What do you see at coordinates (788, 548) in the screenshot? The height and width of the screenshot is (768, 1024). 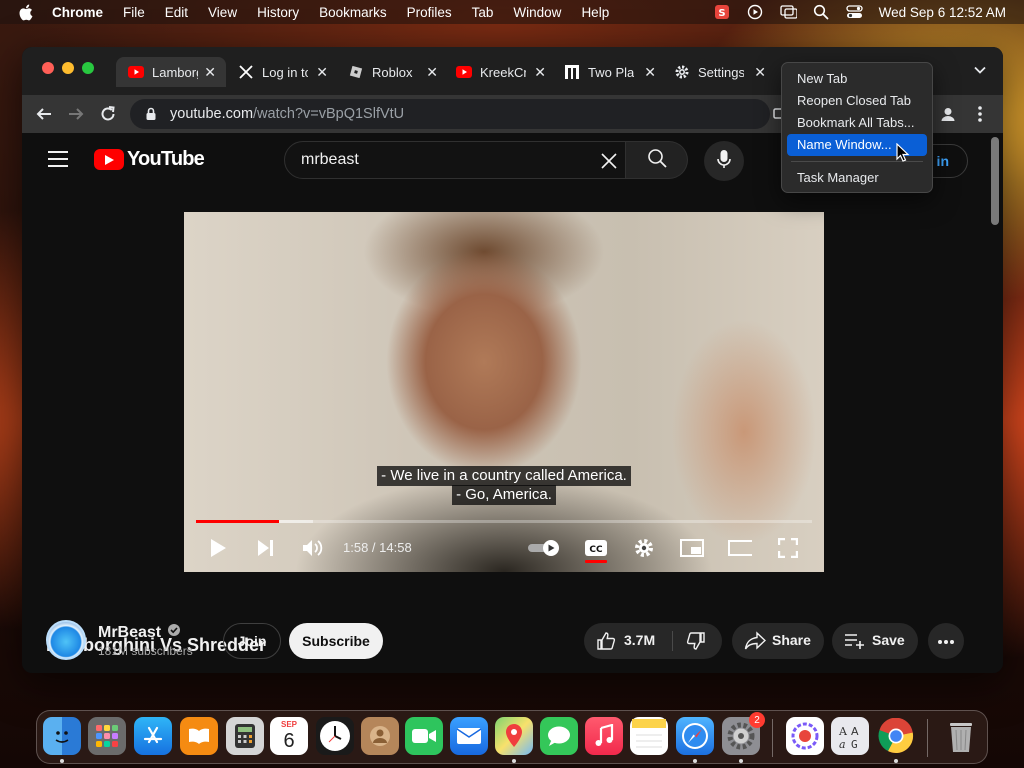 I see `fullscreen-icon` at bounding box center [788, 548].